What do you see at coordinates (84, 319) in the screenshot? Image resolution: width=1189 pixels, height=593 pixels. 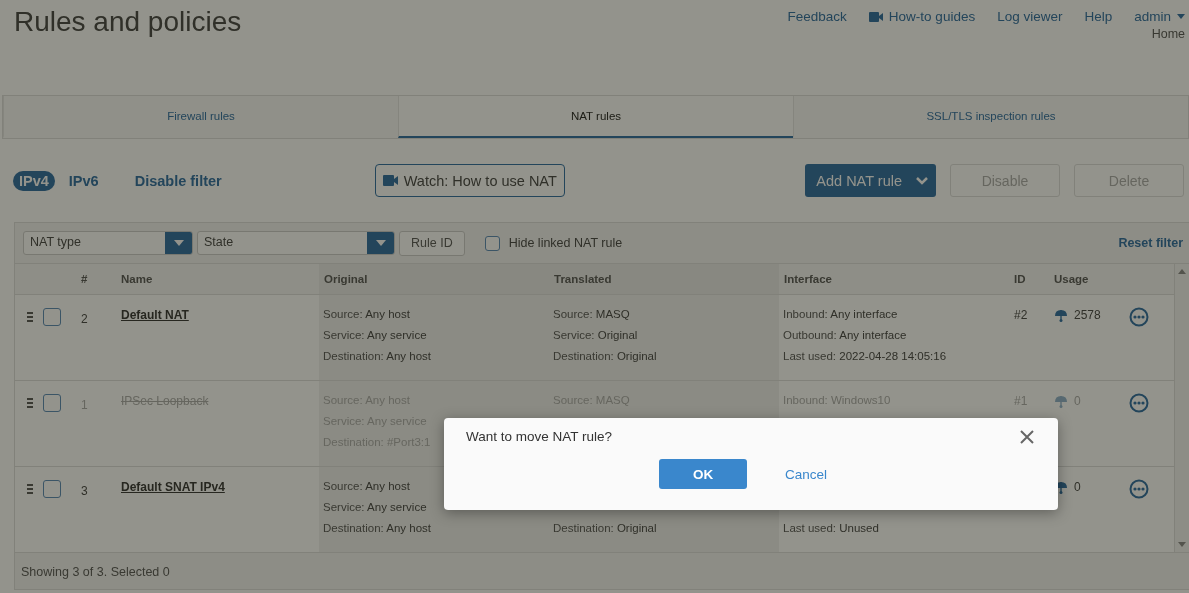 I see `rule-number: 2` at bounding box center [84, 319].